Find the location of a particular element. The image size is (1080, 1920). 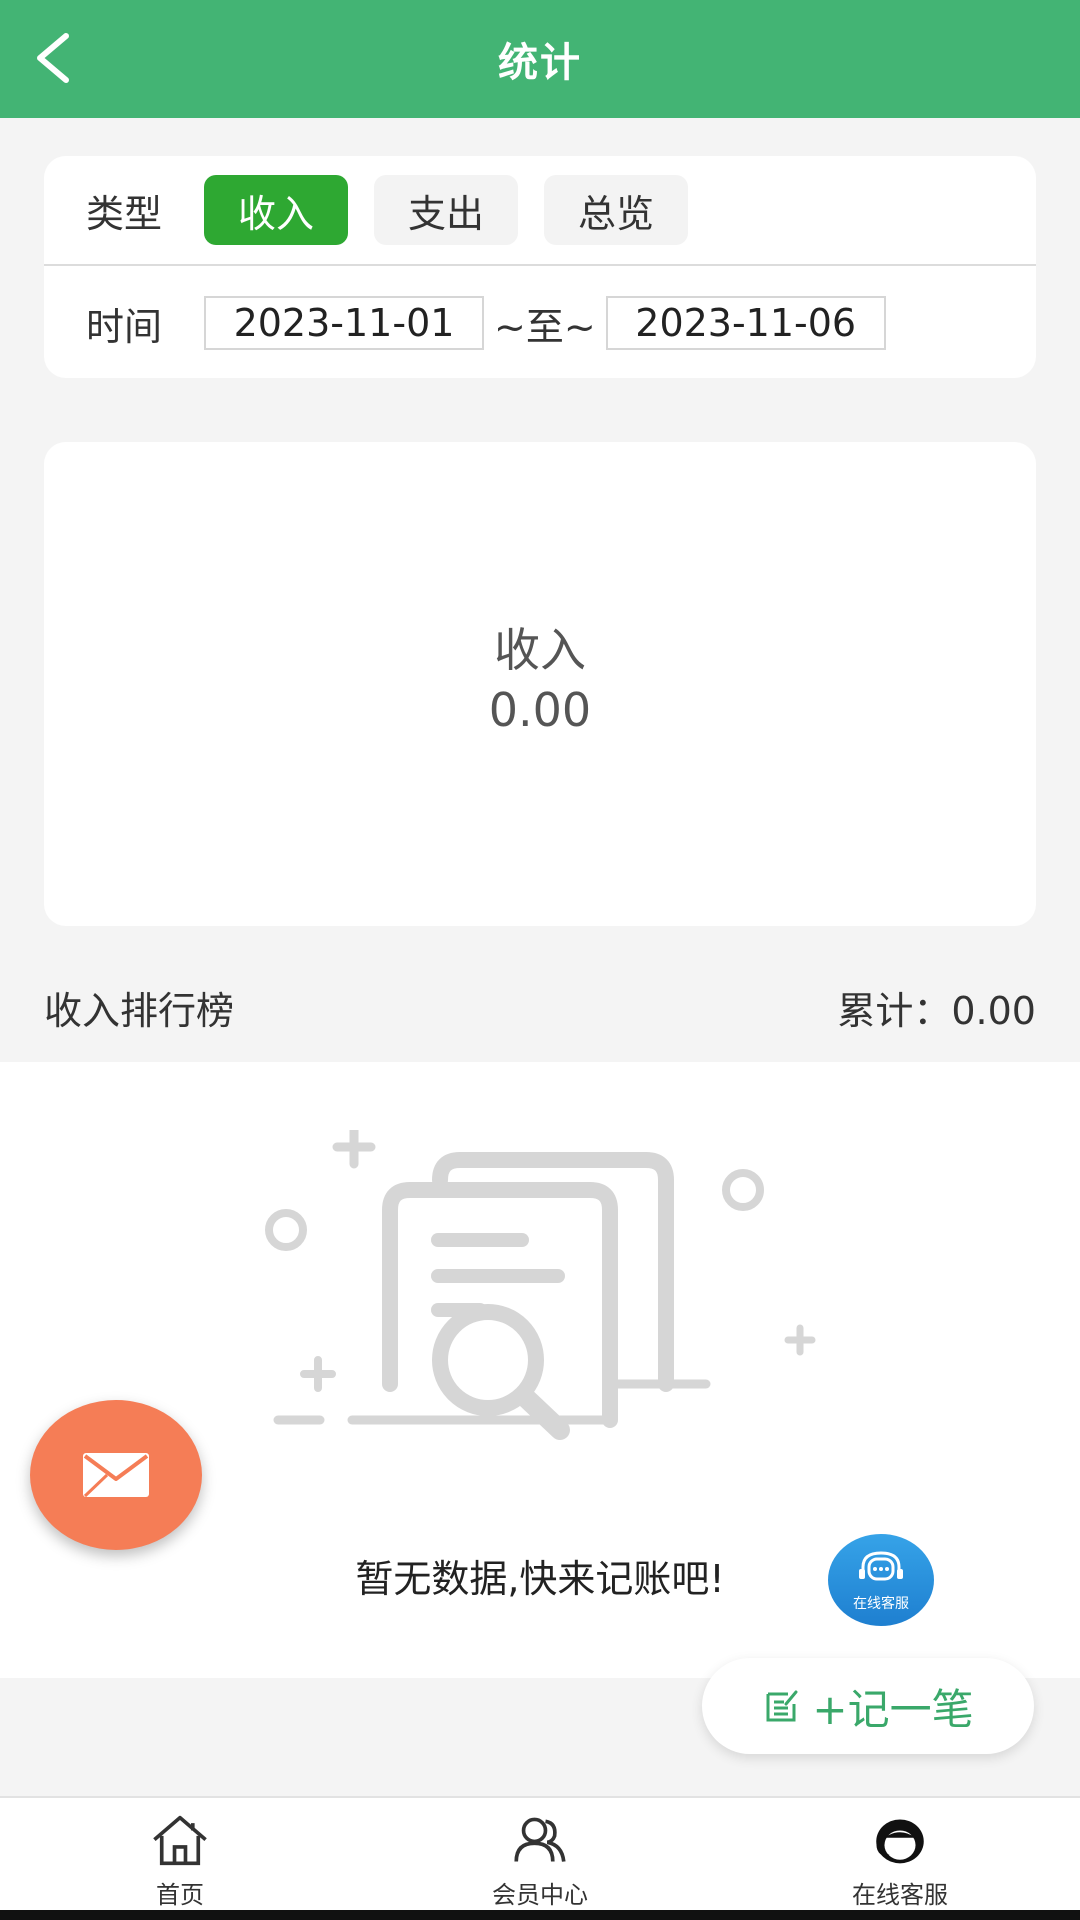

screen-bottom-edge is located at coordinates (540, 1915).